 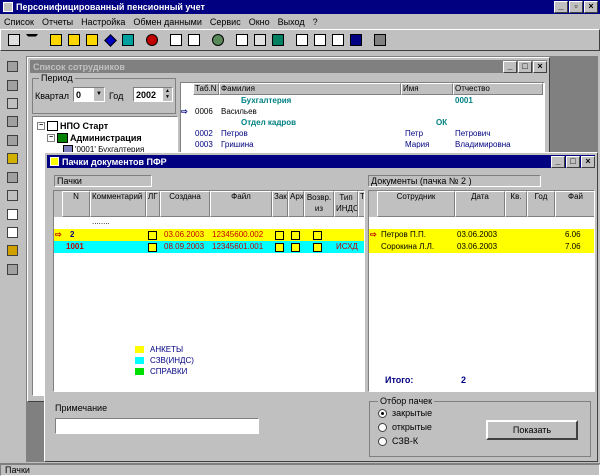 What do you see at coordinates (510, 66) in the screenshot?
I see `employees-minimize-icon: _` at bounding box center [510, 66].